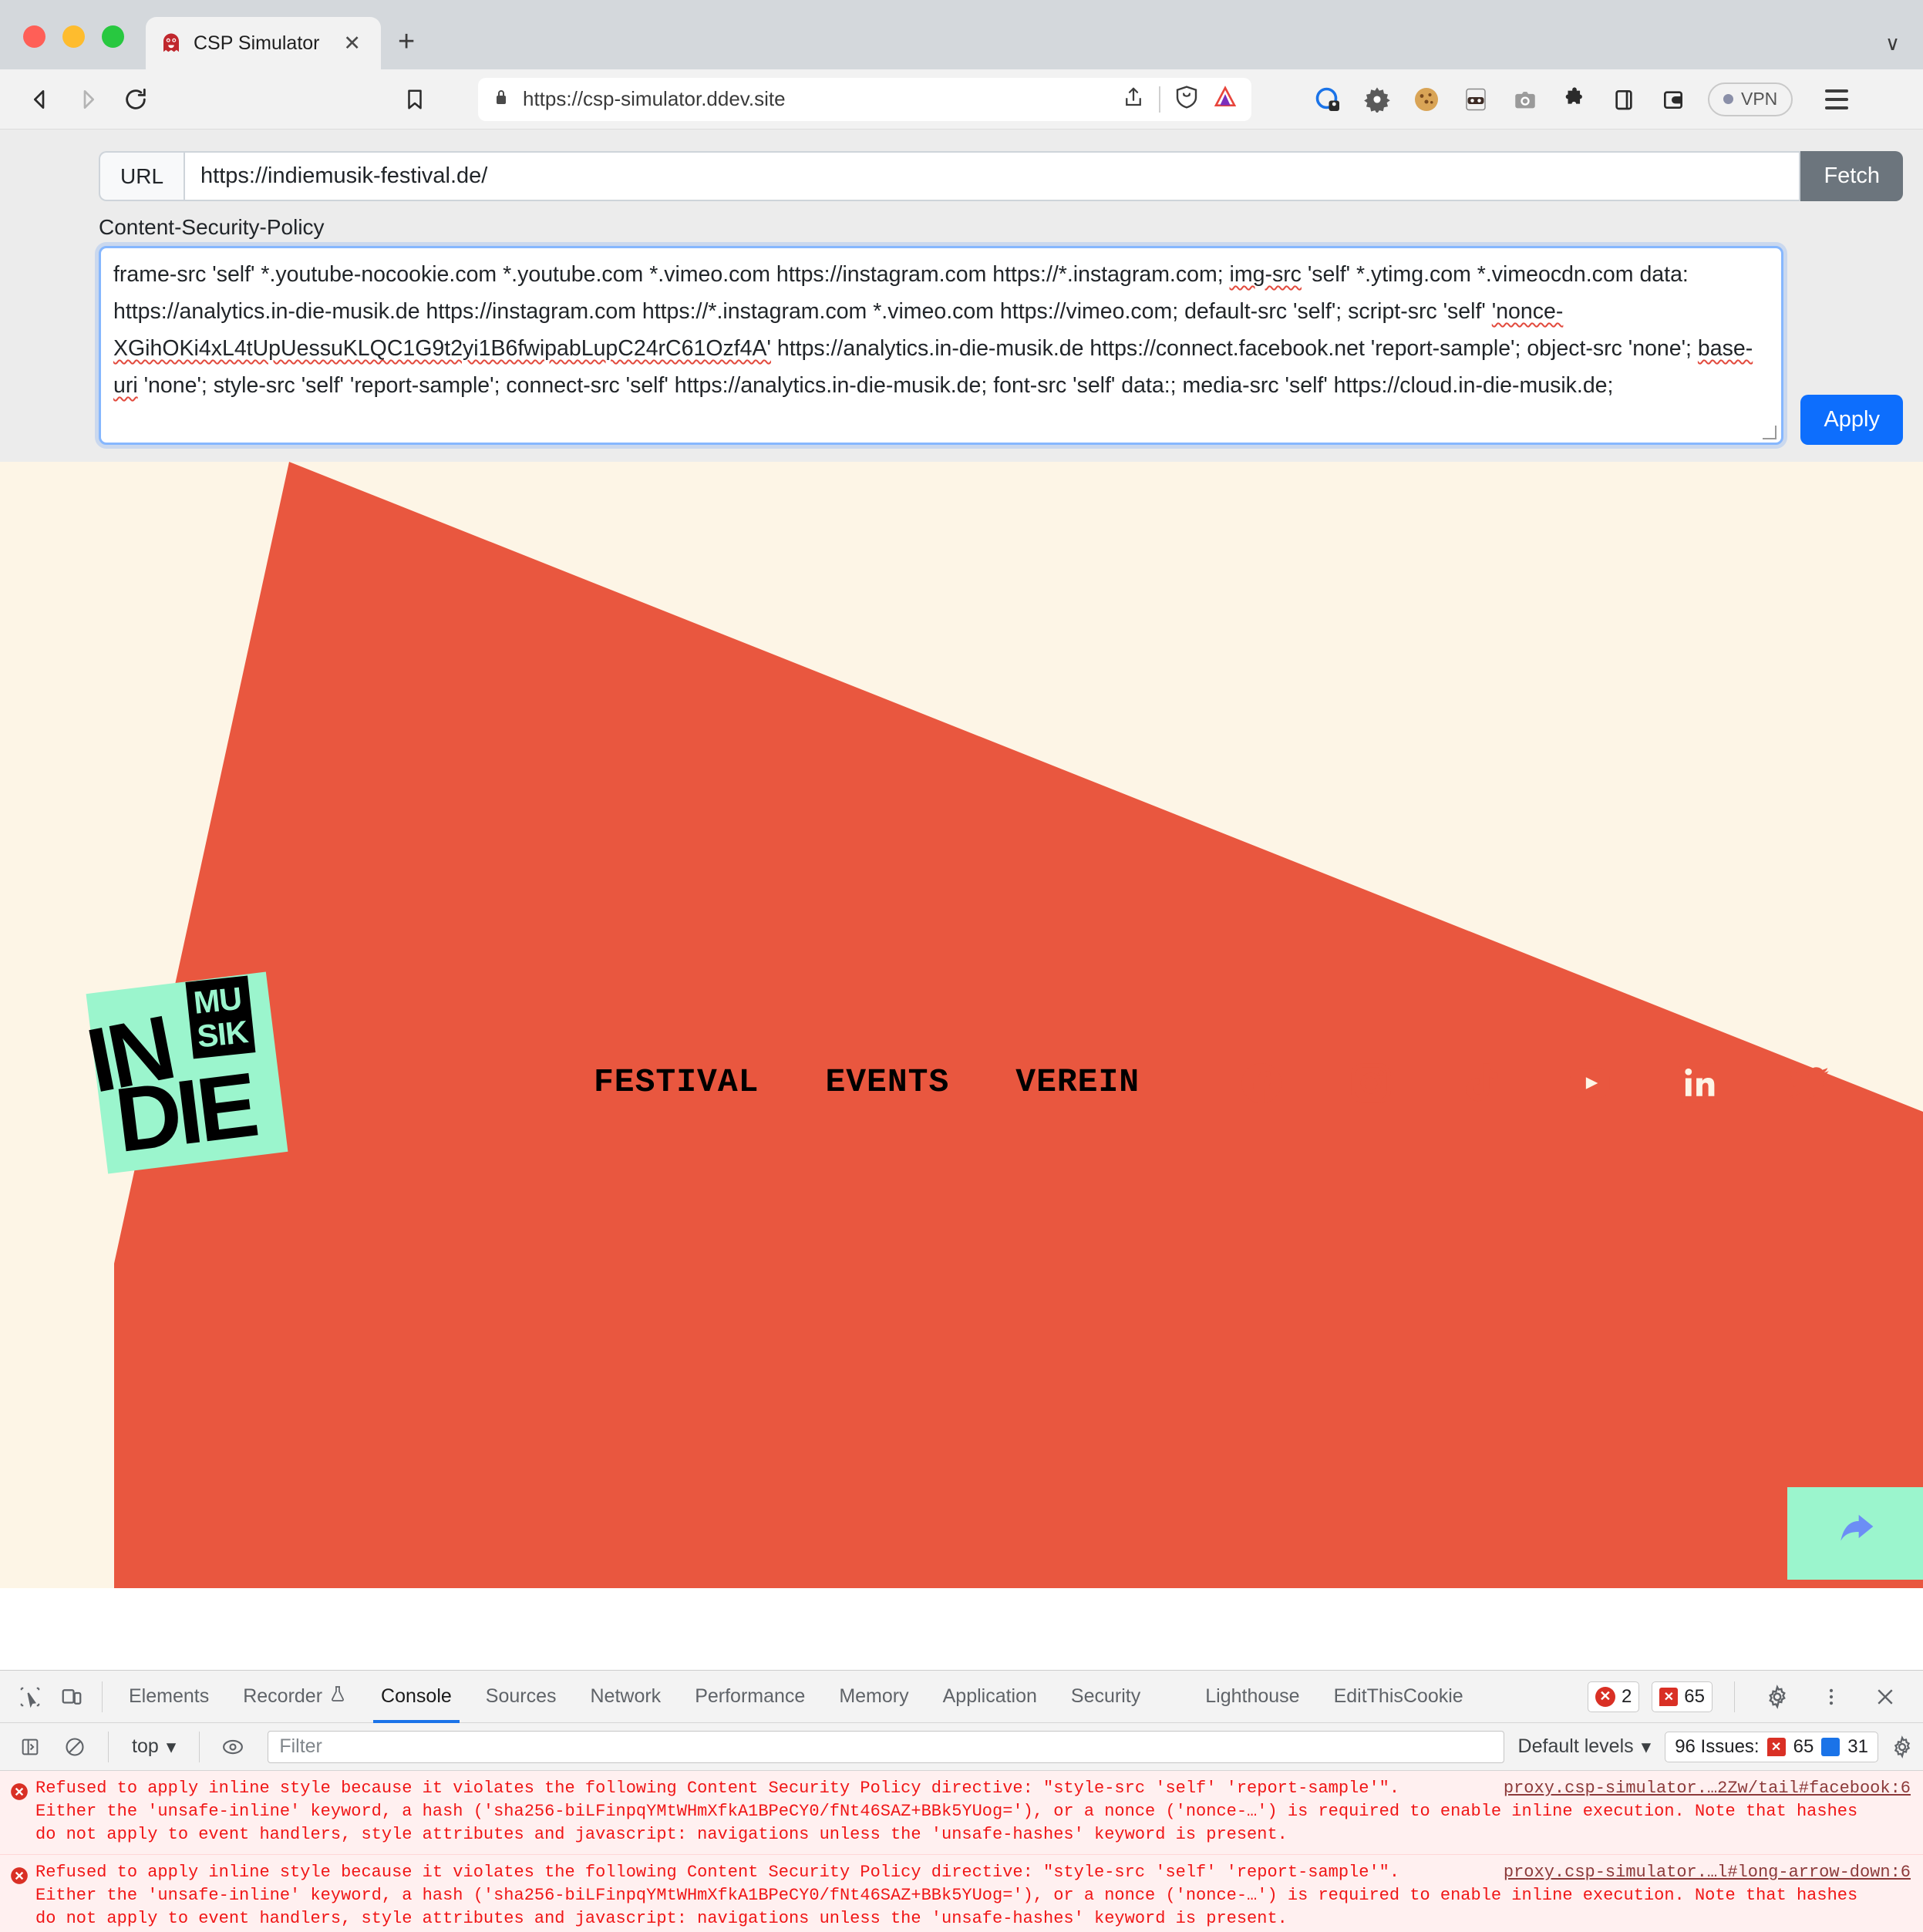 This screenshot has width=1923, height=1932. I want to click on log-level-selector: Default levels ▾, so click(1590, 1747).